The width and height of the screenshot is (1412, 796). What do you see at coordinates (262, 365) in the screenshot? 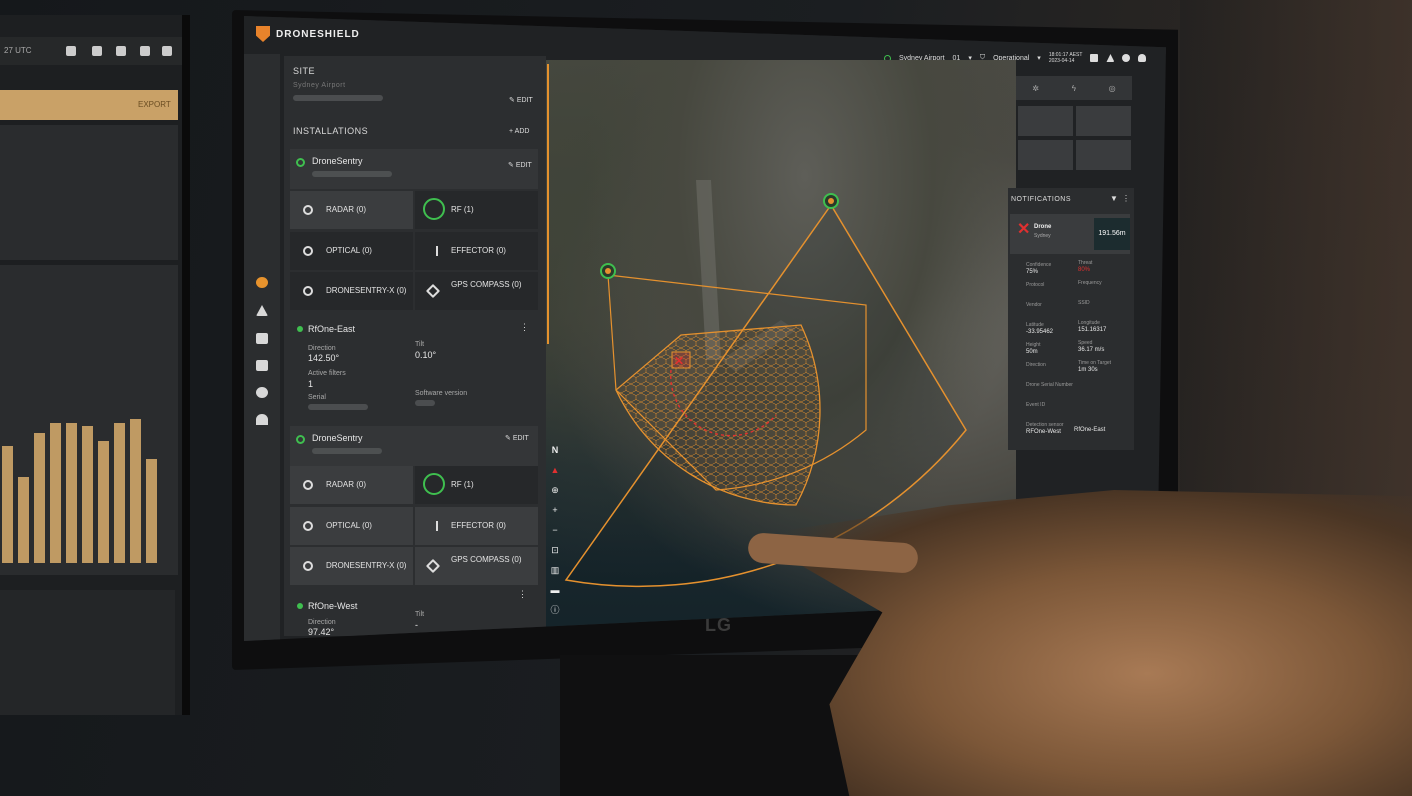
I see `camera-icon` at bounding box center [262, 365].